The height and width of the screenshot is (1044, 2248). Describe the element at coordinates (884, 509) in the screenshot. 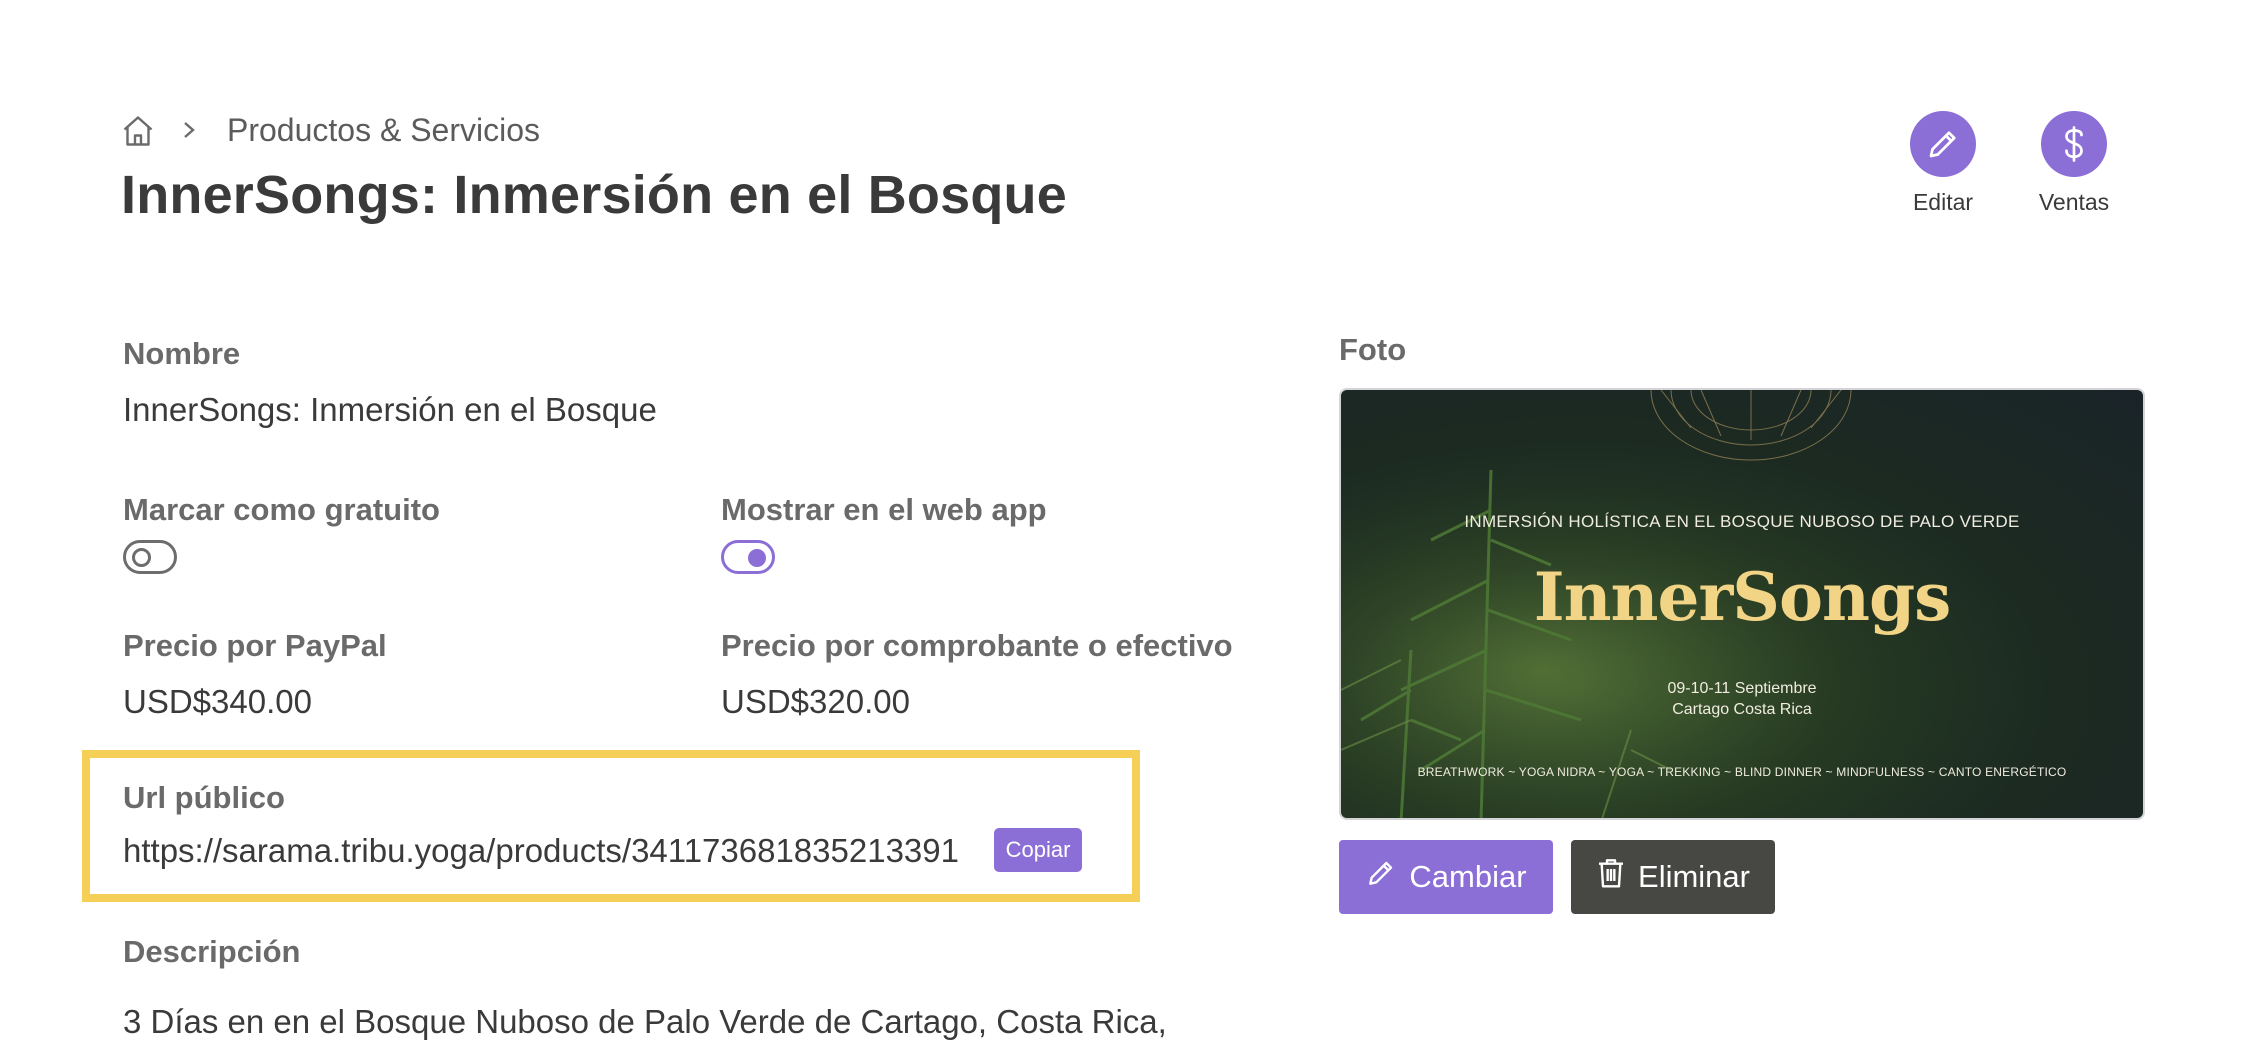

I see `webapp-label: Mostrar en el web app` at that location.